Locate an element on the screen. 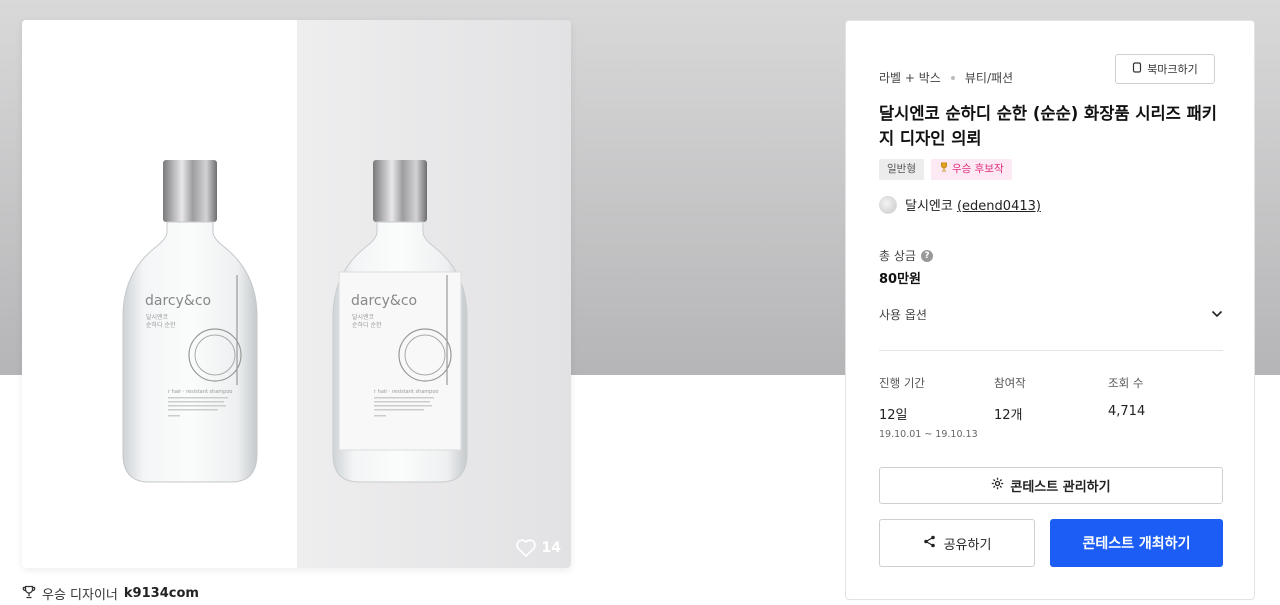  stat-views: 조회 수 4,714 is located at coordinates (1126, 397).